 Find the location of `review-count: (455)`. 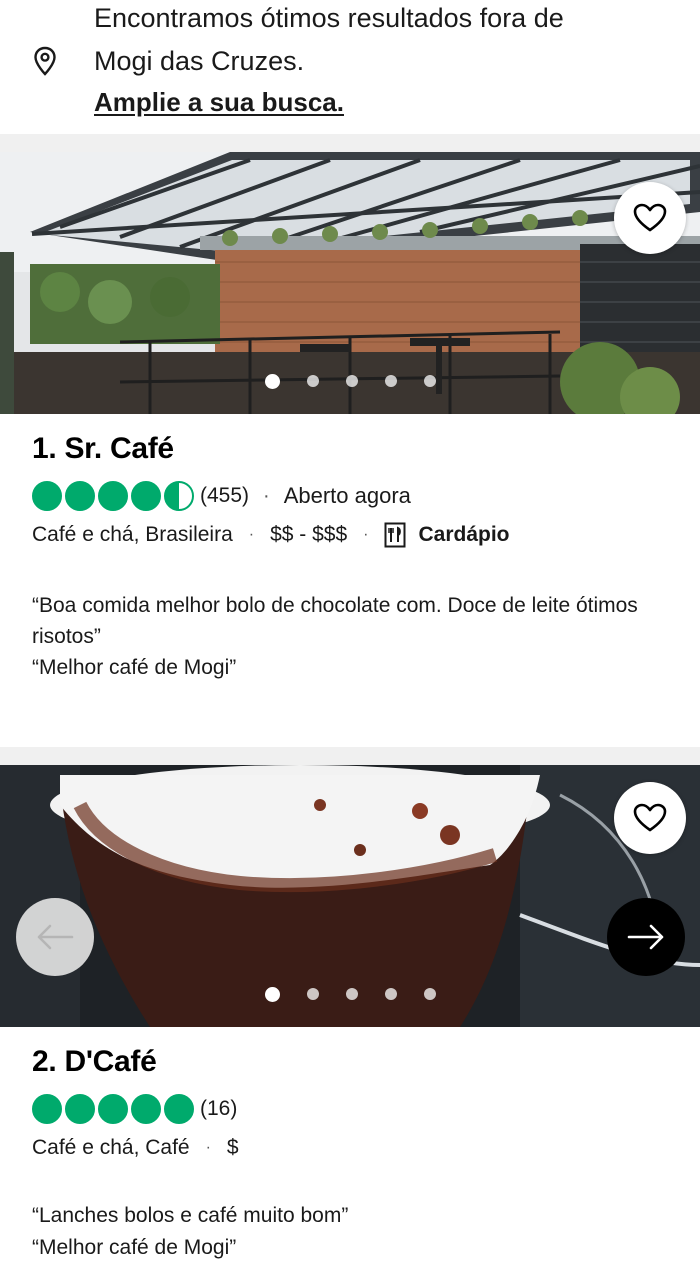

review-count: (455) is located at coordinates (224, 496).